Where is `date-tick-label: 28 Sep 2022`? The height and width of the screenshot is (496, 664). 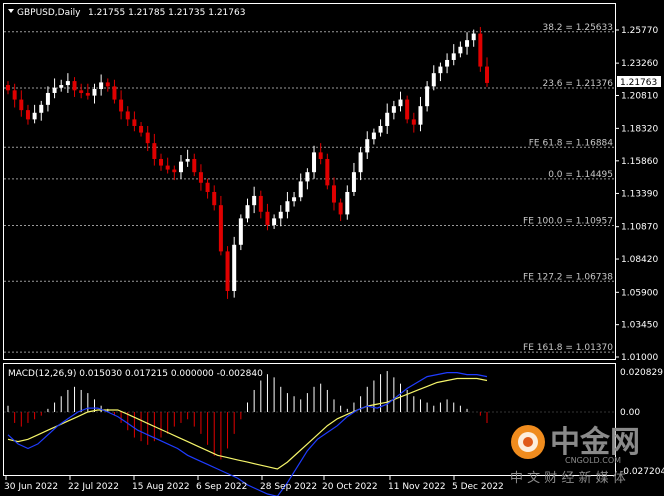
date-tick-label: 28 Sep 2022 is located at coordinates (288, 487).